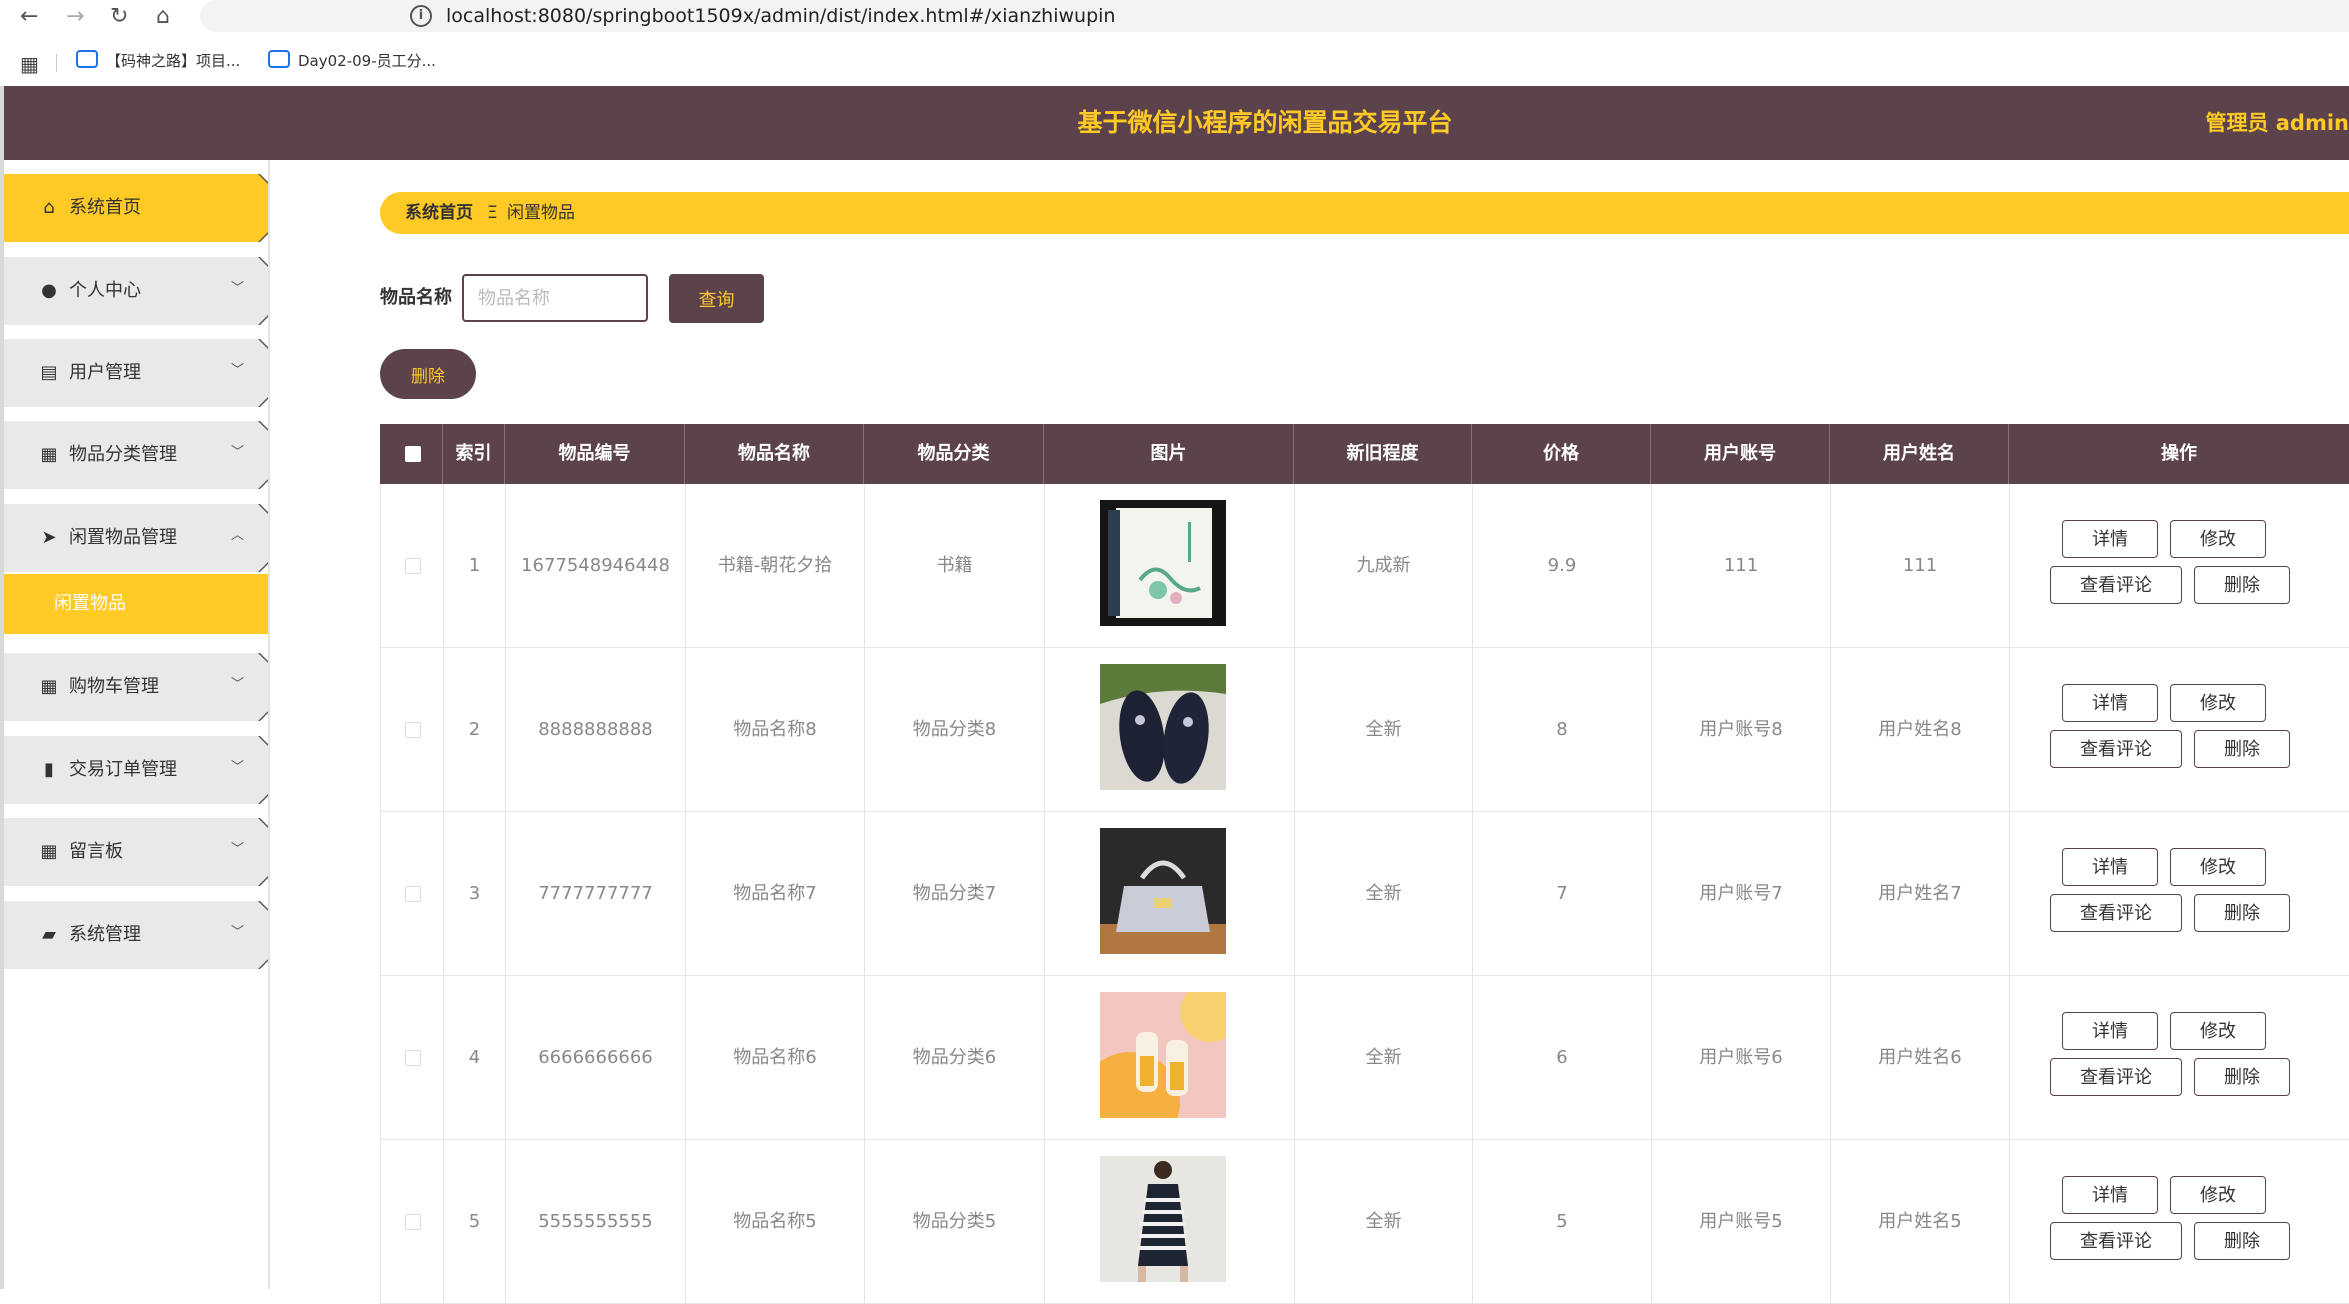  Describe the element at coordinates (29, 64) in the screenshot. I see `apps-grid-icon: ▦` at that location.